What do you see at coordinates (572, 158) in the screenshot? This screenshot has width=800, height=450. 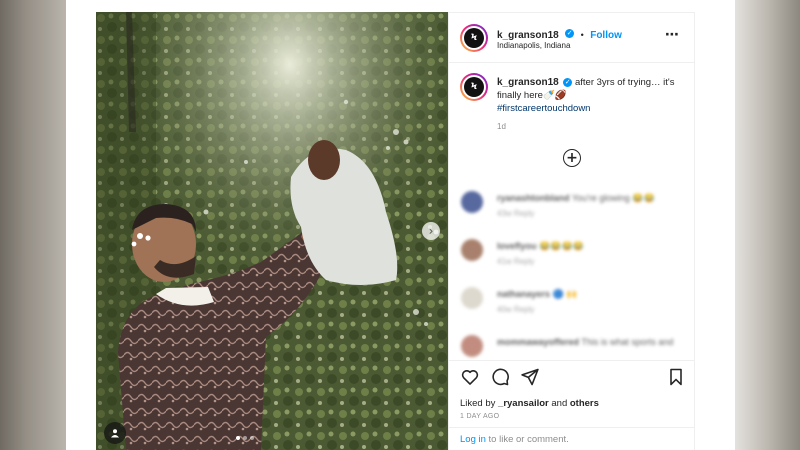 I see `plus-circle-icon: +` at bounding box center [572, 158].